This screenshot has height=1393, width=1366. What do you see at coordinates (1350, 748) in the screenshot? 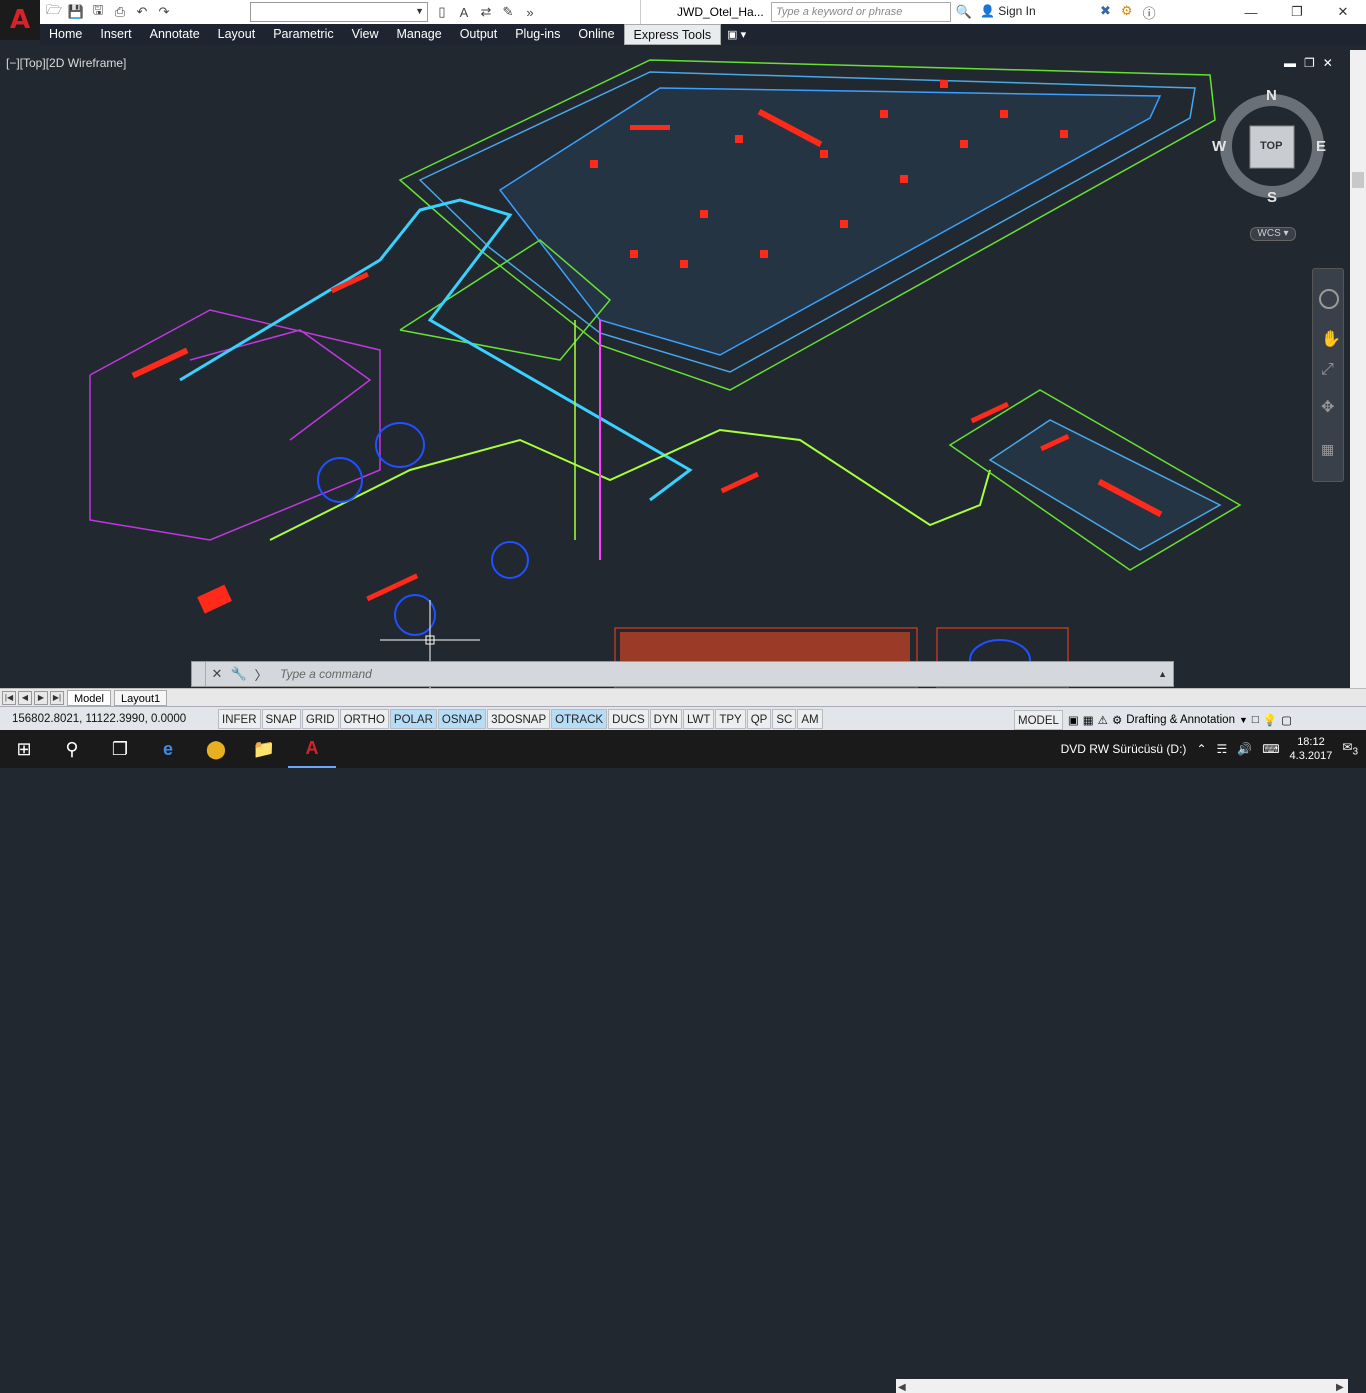
I see `notification-icon: ✉3` at bounding box center [1350, 748].